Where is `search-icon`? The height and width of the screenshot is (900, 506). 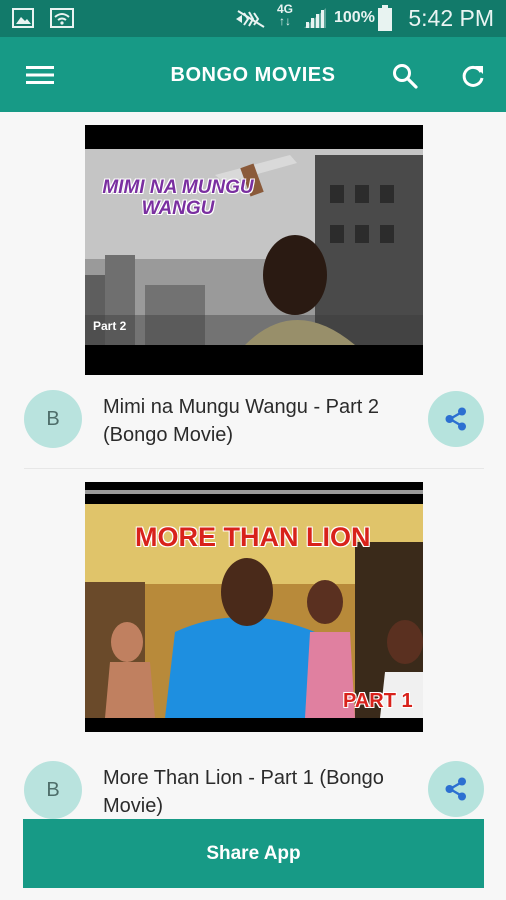 search-icon is located at coordinates (405, 76).